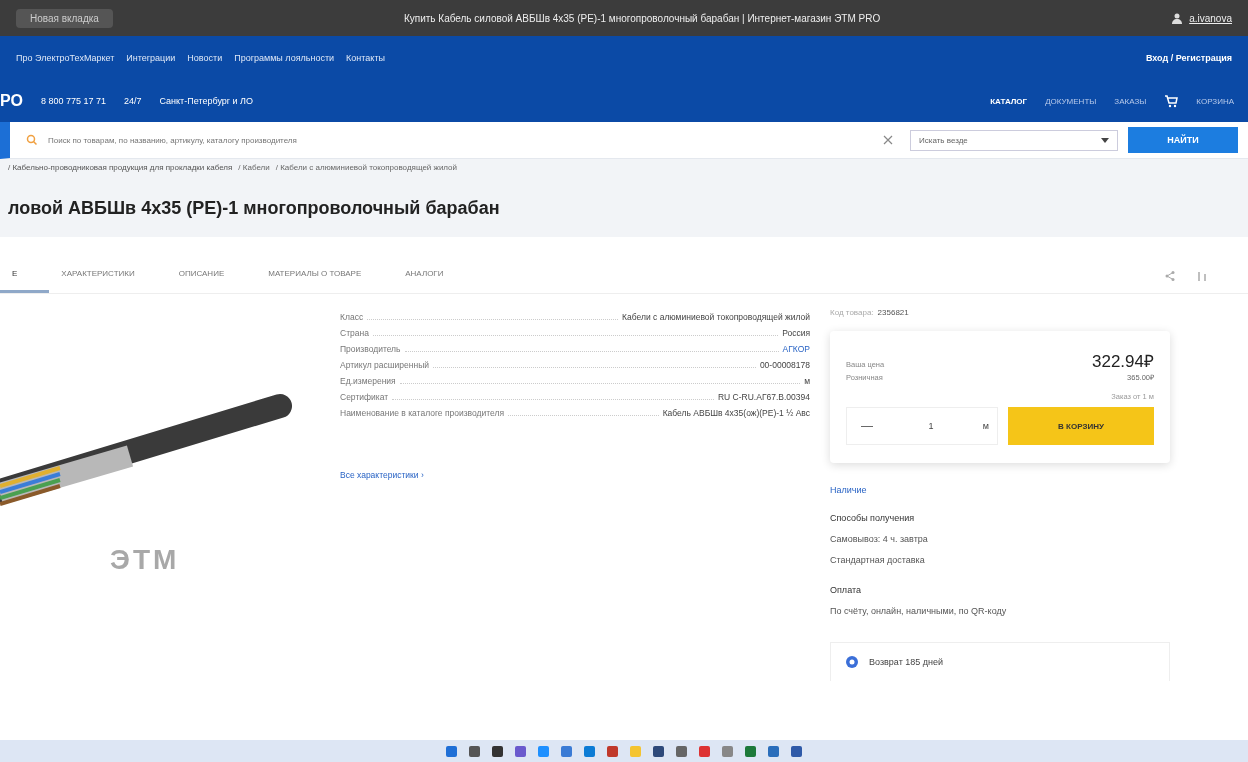 This screenshot has height=762, width=1248. I want to click on close-icon, so click(888, 140).